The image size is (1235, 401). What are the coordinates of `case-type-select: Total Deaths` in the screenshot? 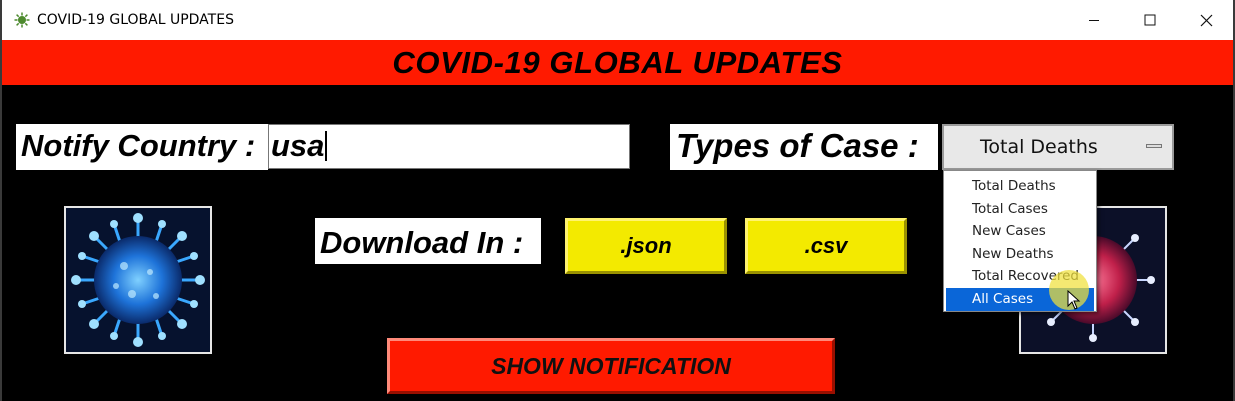 It's located at (1058, 147).